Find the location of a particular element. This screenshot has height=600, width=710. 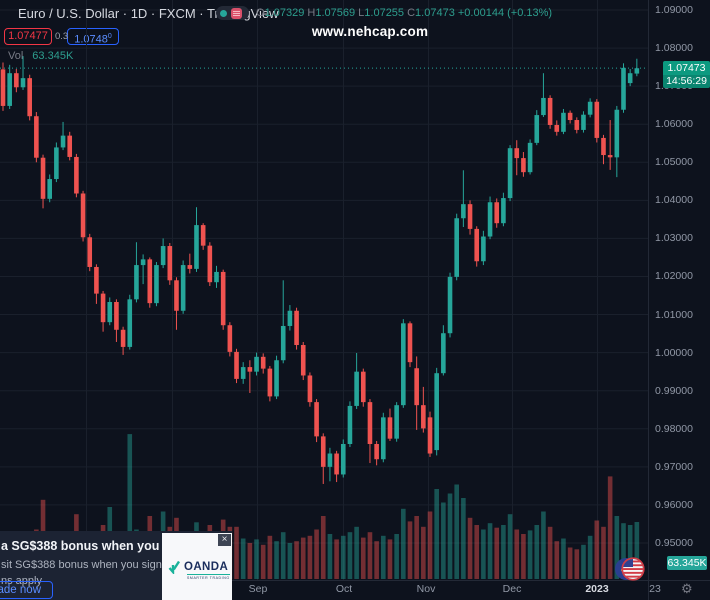

time-axis-label: Nov is located at coordinates (426, 589).